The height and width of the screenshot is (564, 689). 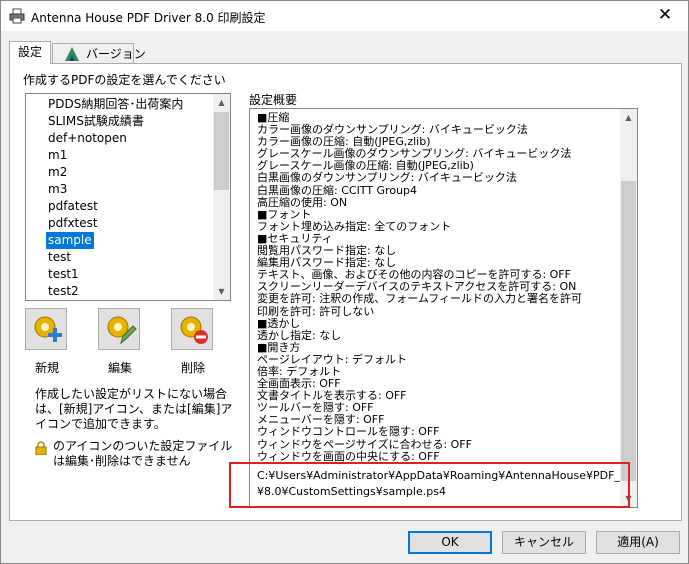 I want to click on scroll-down-icon: ▼, so click(x=221, y=291).